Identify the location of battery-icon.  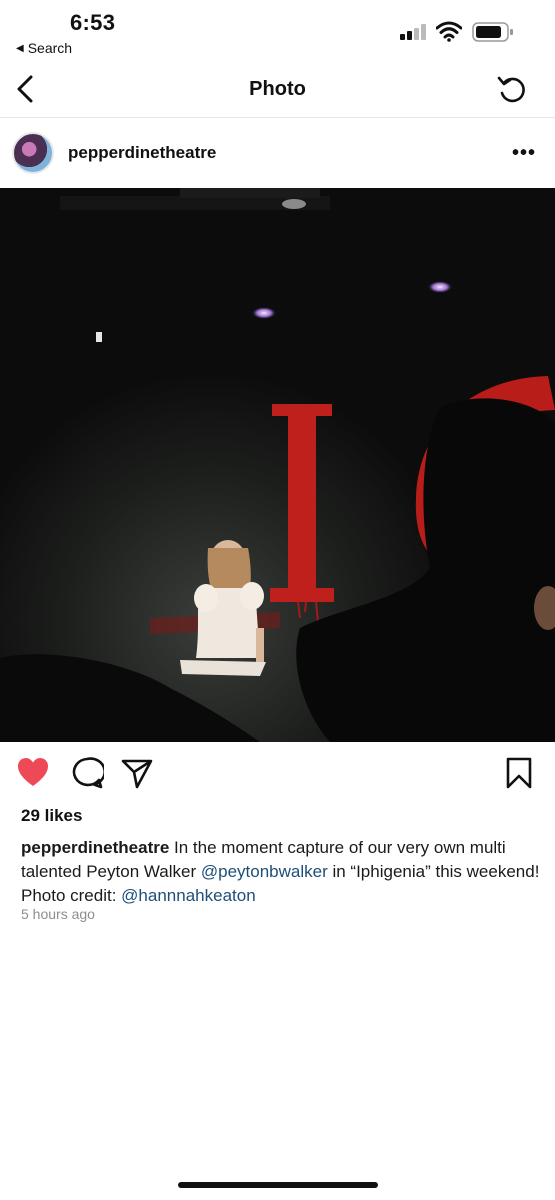
(492, 32).